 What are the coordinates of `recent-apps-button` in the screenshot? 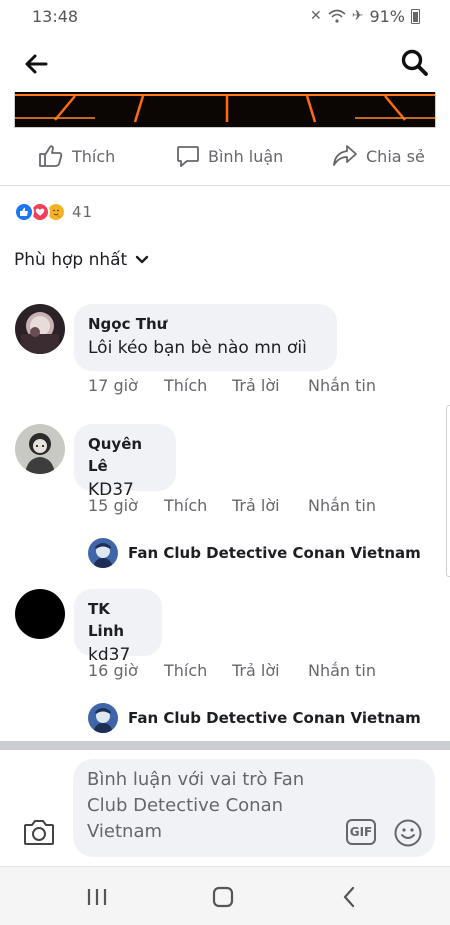 It's located at (97, 897).